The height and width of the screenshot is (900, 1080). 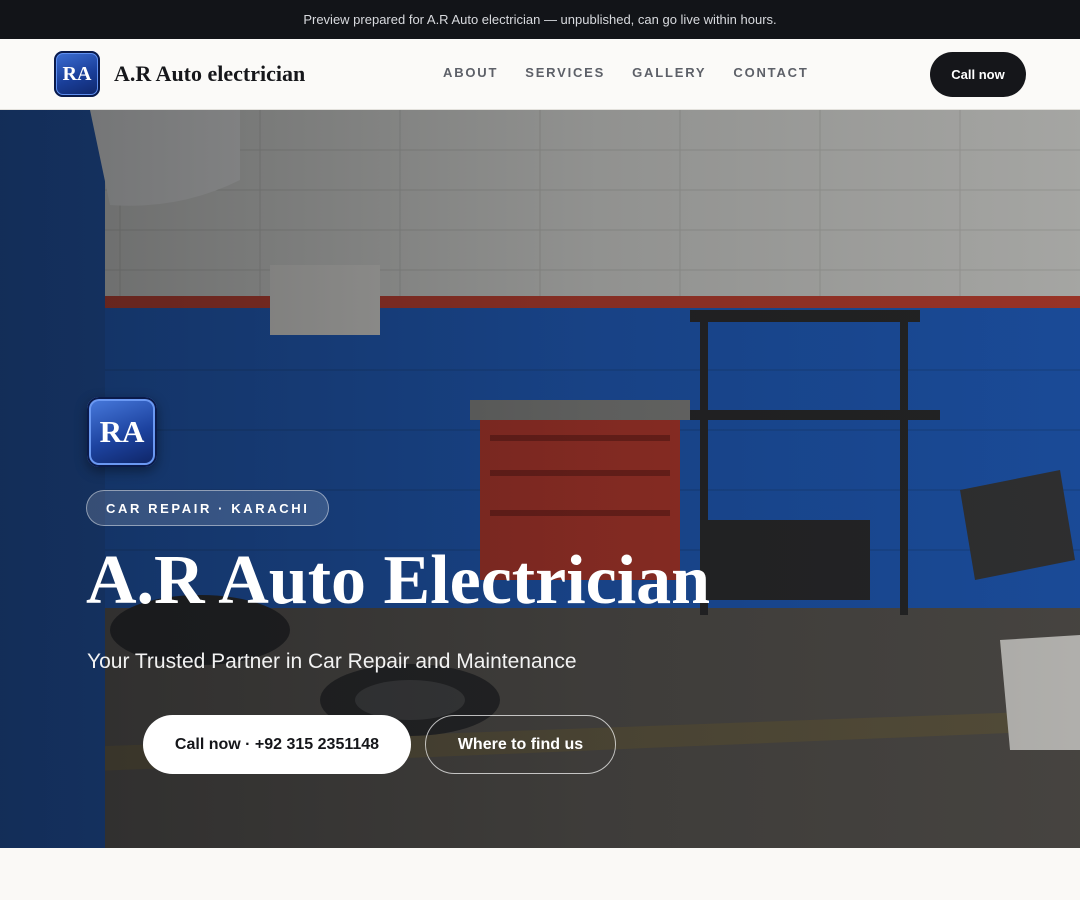 What do you see at coordinates (540, 874) in the screenshot?
I see `next-section` at bounding box center [540, 874].